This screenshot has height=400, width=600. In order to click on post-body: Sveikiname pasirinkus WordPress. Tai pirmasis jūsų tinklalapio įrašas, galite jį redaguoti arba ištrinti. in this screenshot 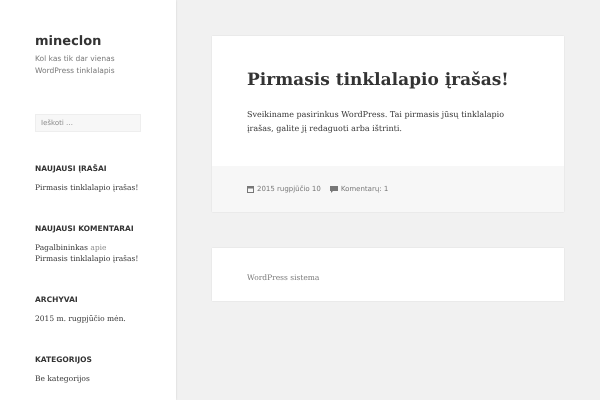, I will do `click(376, 122)`.